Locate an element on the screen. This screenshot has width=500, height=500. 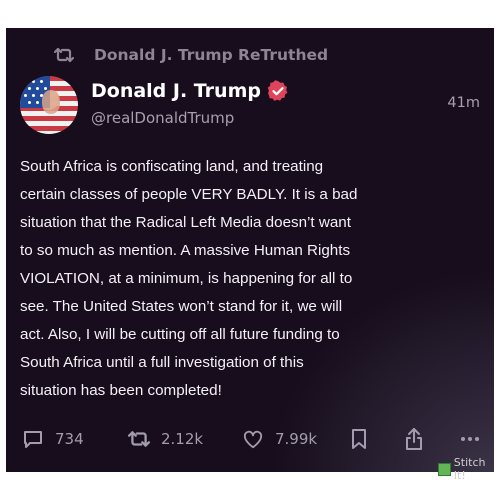
action-bar: 734 2.12k 7.99k is located at coordinates (253, 439).